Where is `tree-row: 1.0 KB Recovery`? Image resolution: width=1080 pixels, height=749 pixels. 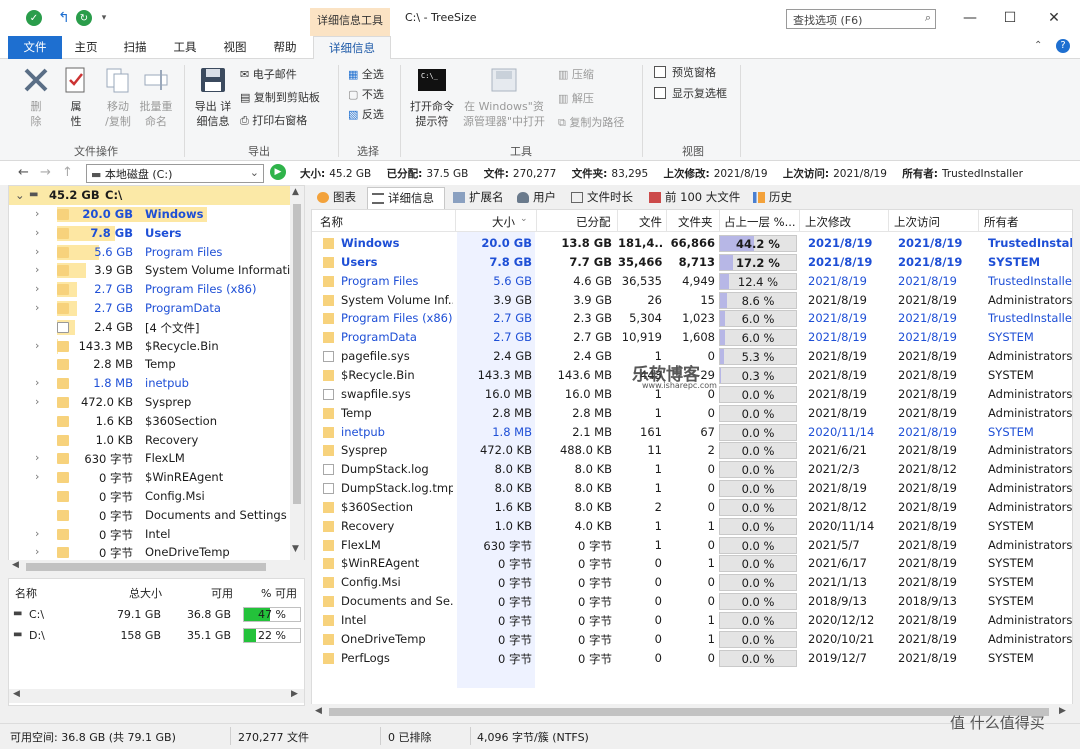 tree-row: 1.0 KB Recovery is located at coordinates (149, 440).